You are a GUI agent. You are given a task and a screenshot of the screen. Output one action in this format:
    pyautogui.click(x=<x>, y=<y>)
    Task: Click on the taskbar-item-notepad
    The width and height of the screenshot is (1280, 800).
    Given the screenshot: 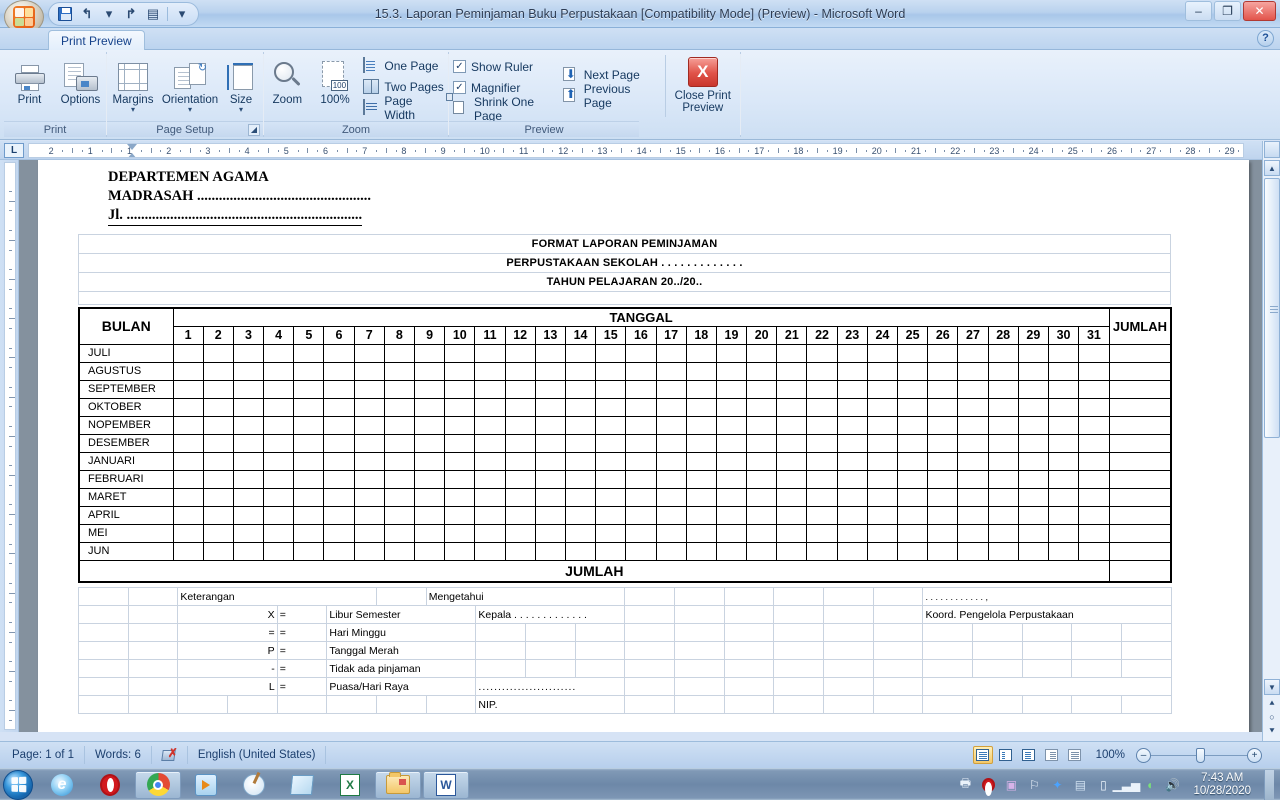 What is the action you would take?
    pyautogui.click(x=302, y=785)
    